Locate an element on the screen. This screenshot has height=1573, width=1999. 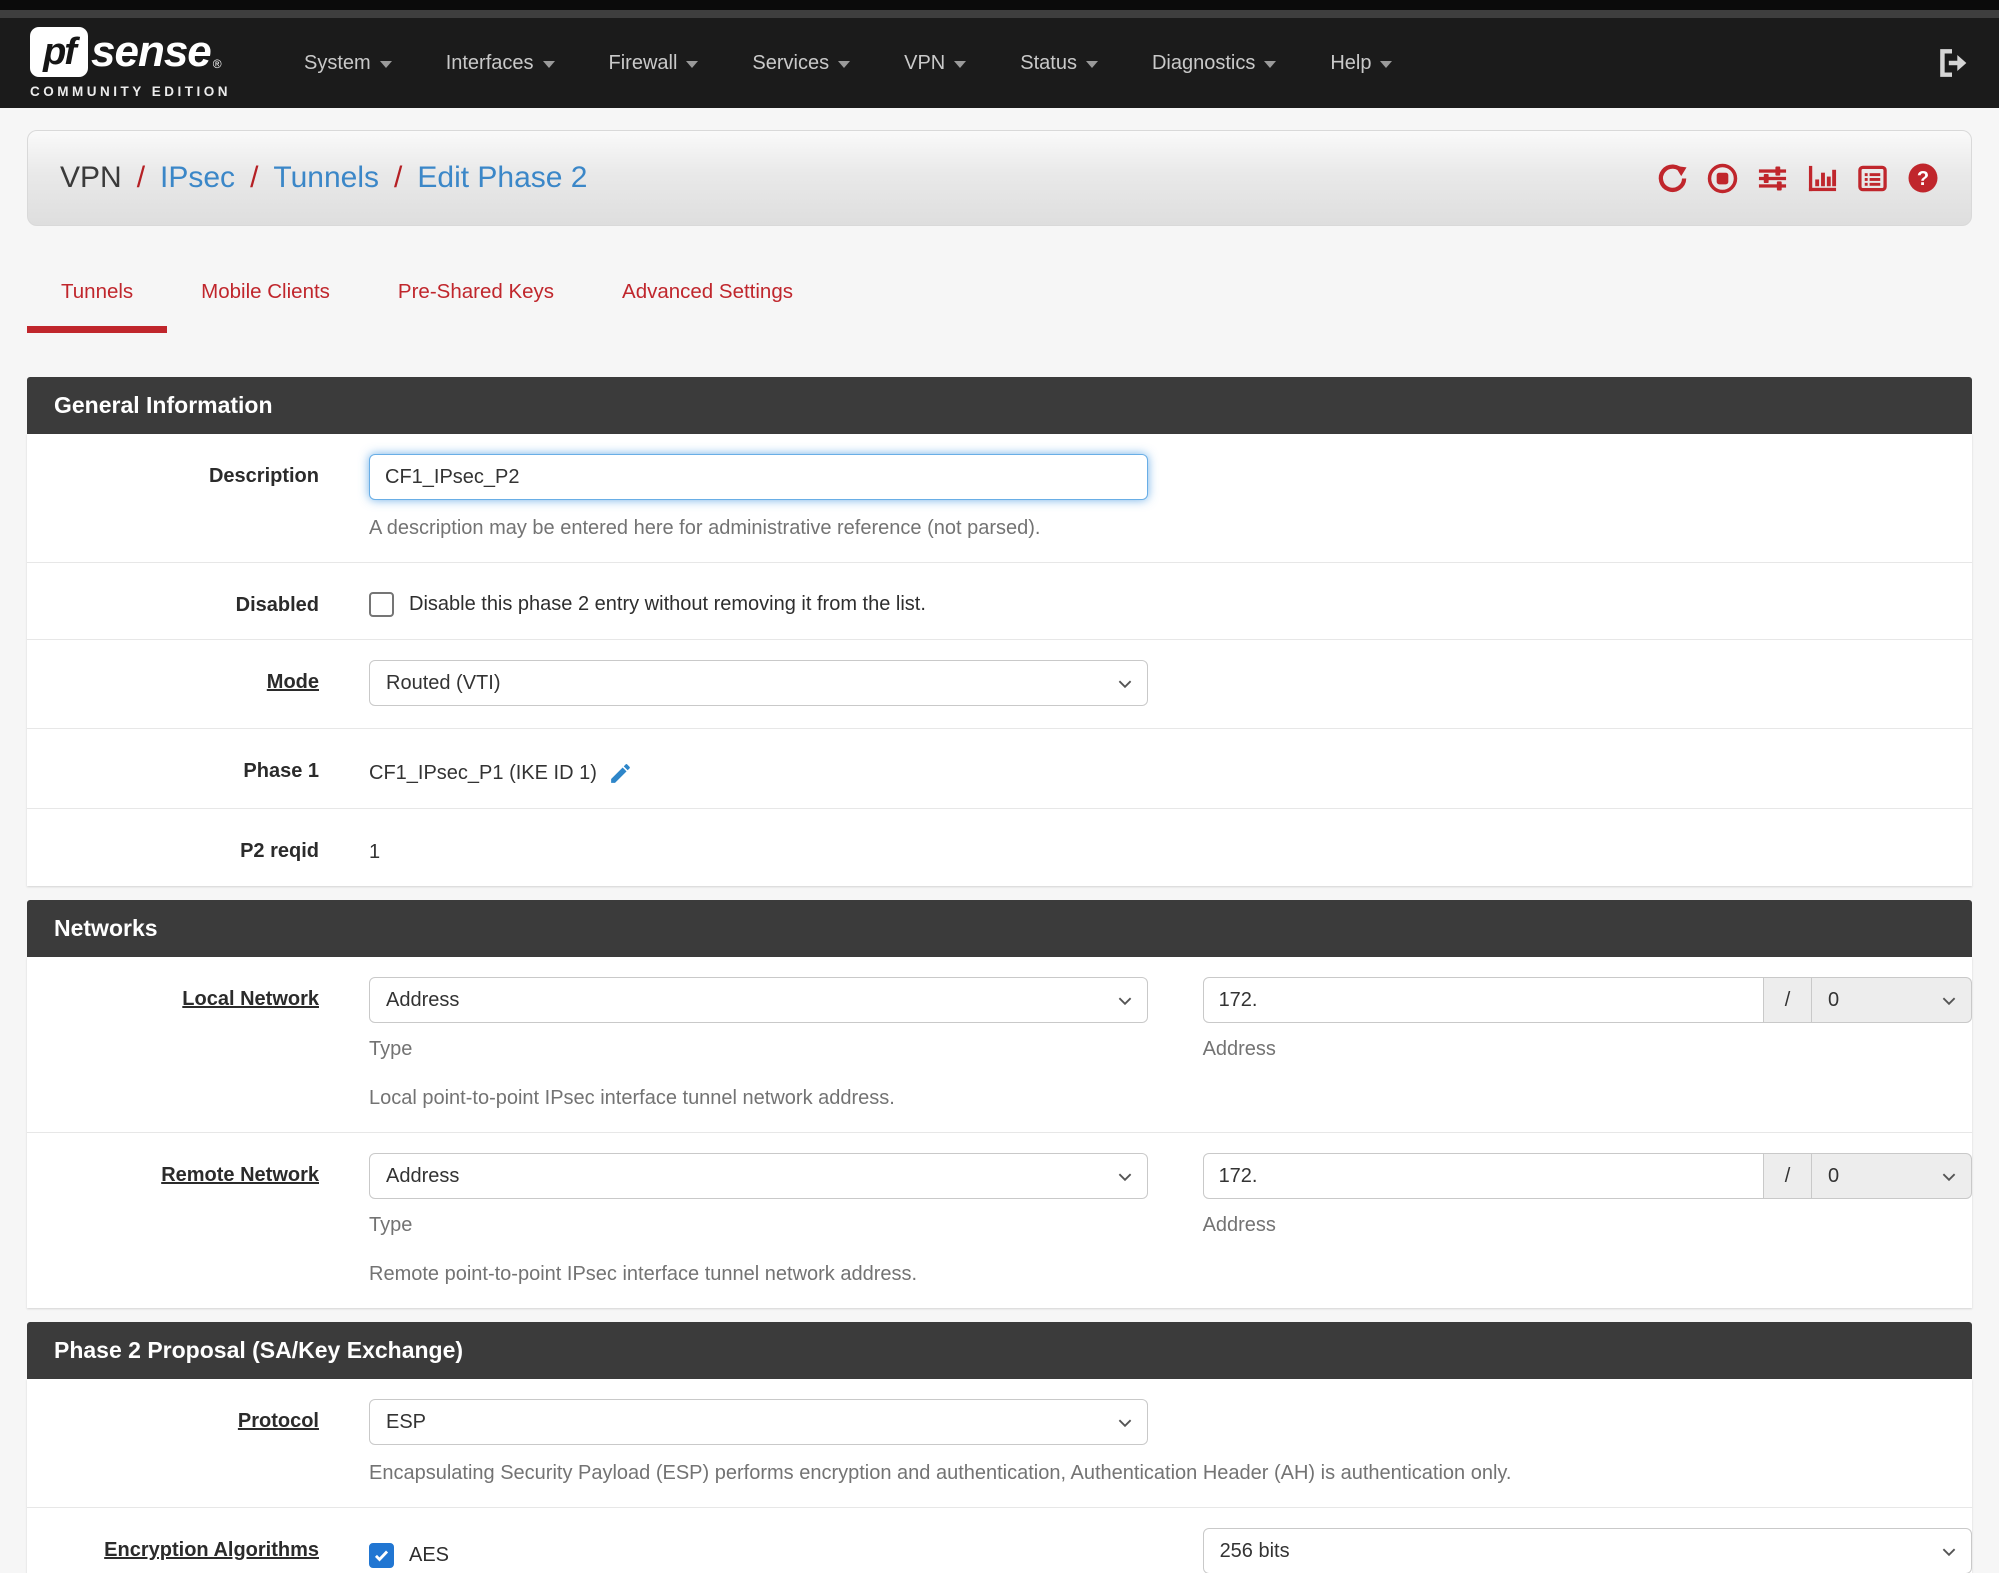
local-network-type-sublabel: Type is located at coordinates (391, 1049).